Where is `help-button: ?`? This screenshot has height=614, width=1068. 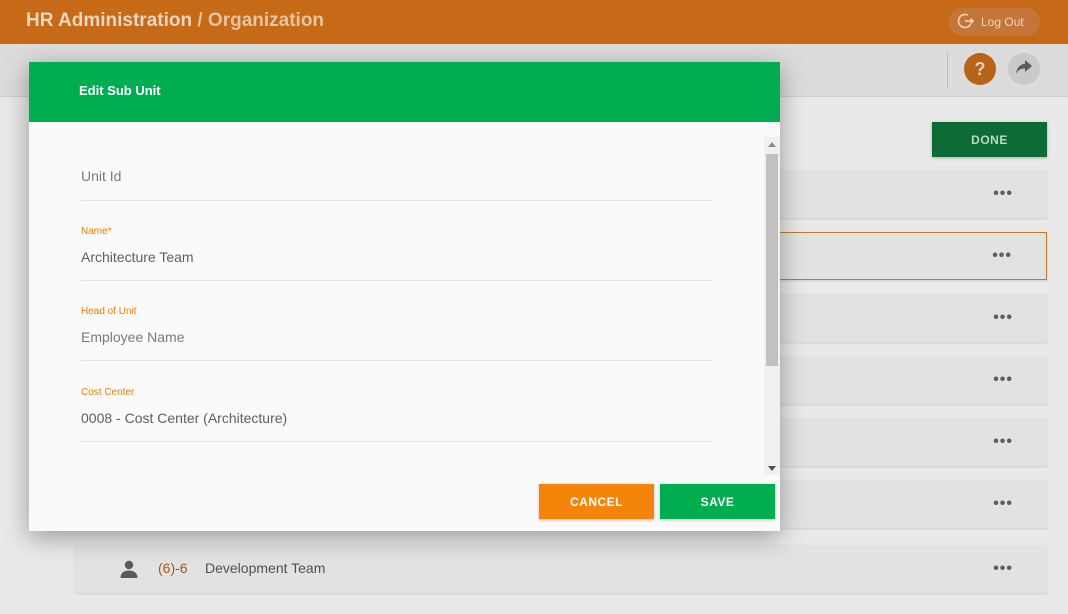 help-button: ? is located at coordinates (980, 69).